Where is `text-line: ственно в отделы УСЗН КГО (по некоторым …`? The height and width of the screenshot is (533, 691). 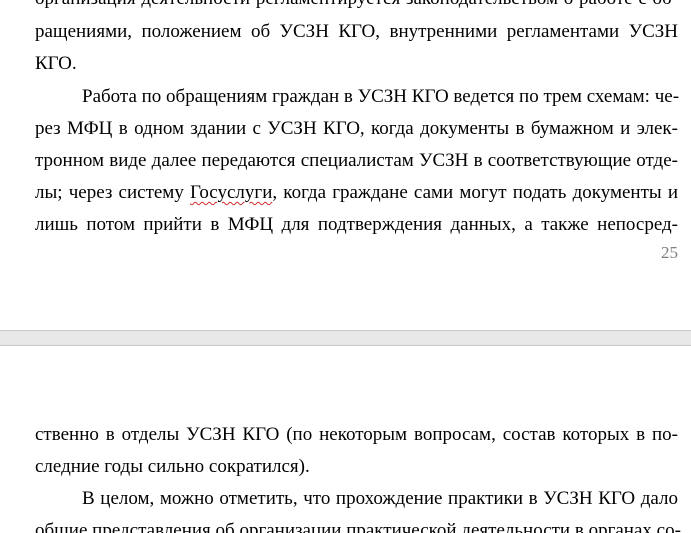
text-line: ственно в отделы УСЗН КГО (по некоторым … is located at coordinates (356, 434).